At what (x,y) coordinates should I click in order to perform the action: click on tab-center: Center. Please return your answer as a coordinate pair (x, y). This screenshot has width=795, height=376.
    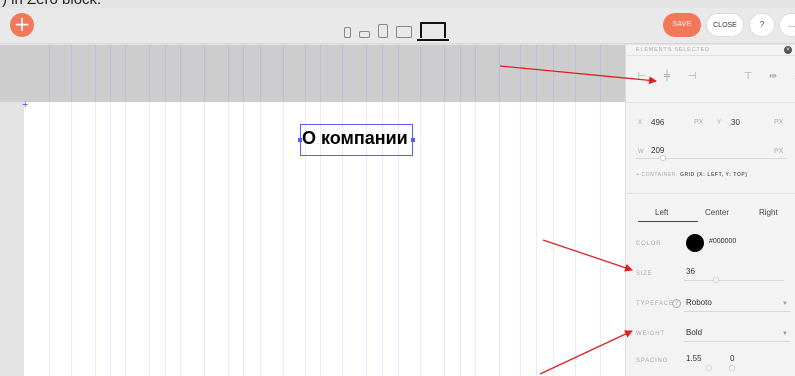
    Looking at the image, I should click on (717, 212).